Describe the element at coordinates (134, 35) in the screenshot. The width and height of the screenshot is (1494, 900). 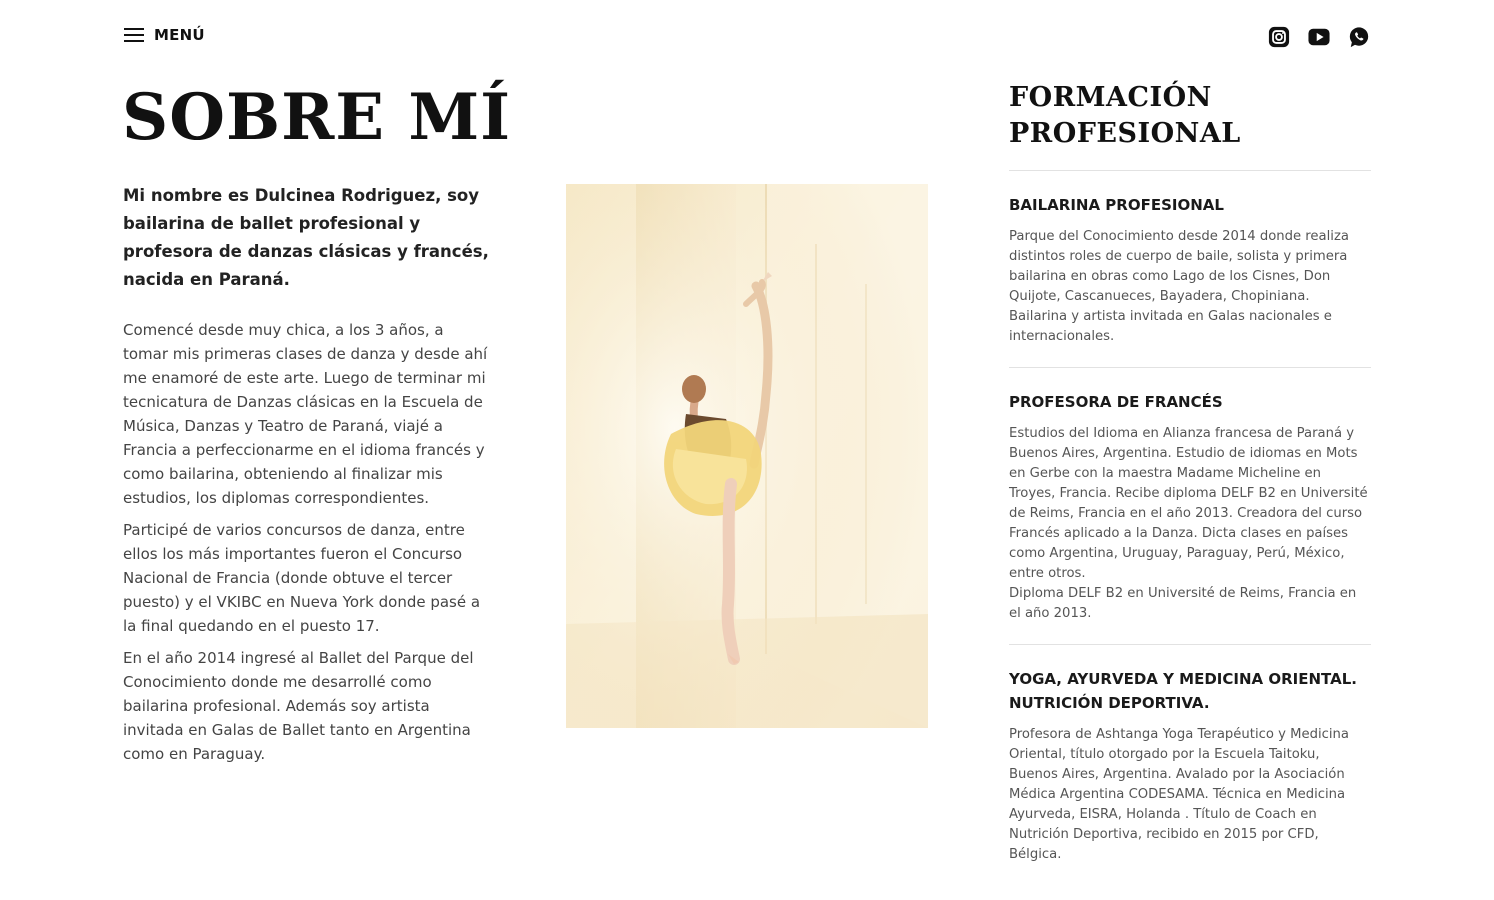
I see `hamburger-icon` at that location.